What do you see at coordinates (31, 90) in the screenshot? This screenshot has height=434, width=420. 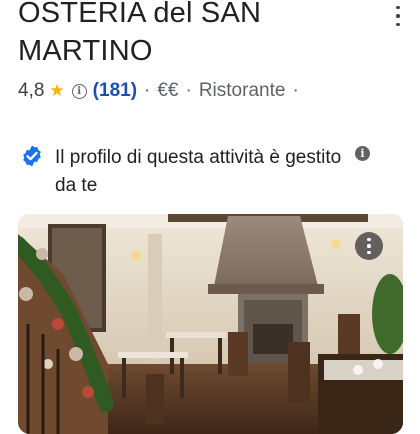 I see `rating-value: 4,8` at bounding box center [31, 90].